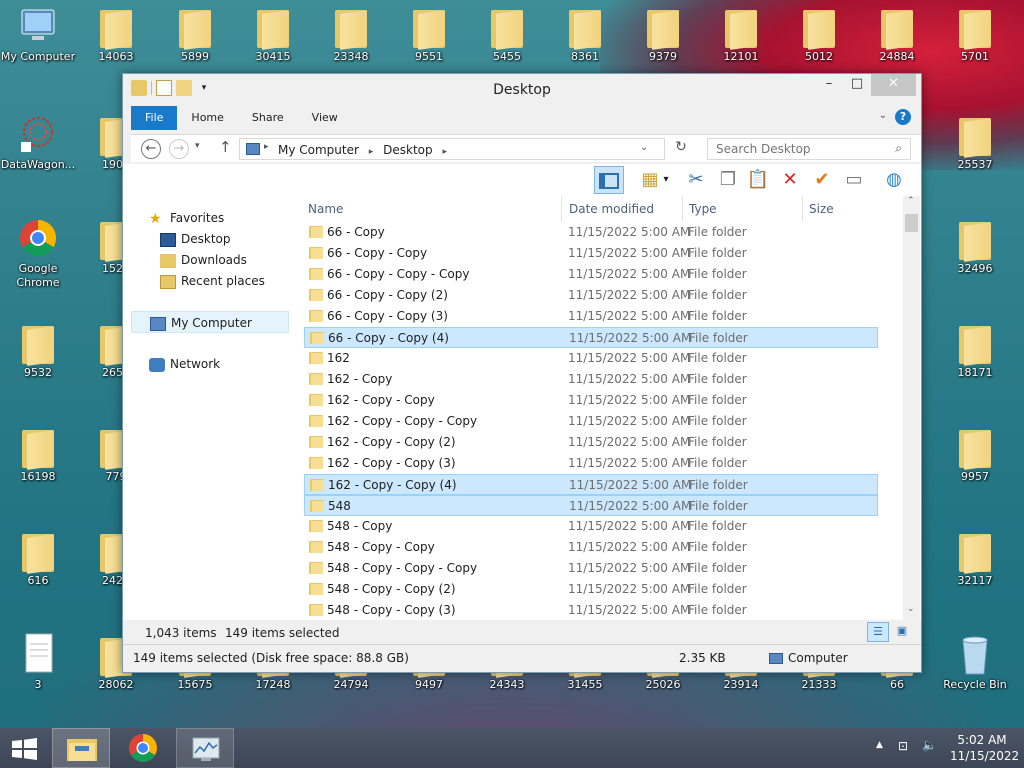  I want to click on paste-icon: 📋, so click(758, 180).